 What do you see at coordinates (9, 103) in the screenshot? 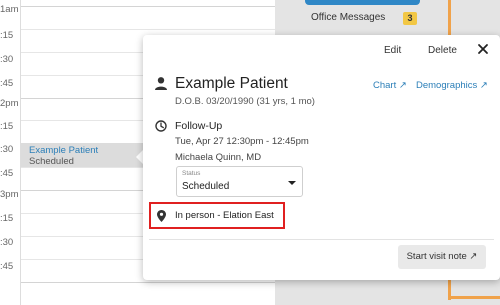
I see `time-label: 2pm` at bounding box center [9, 103].